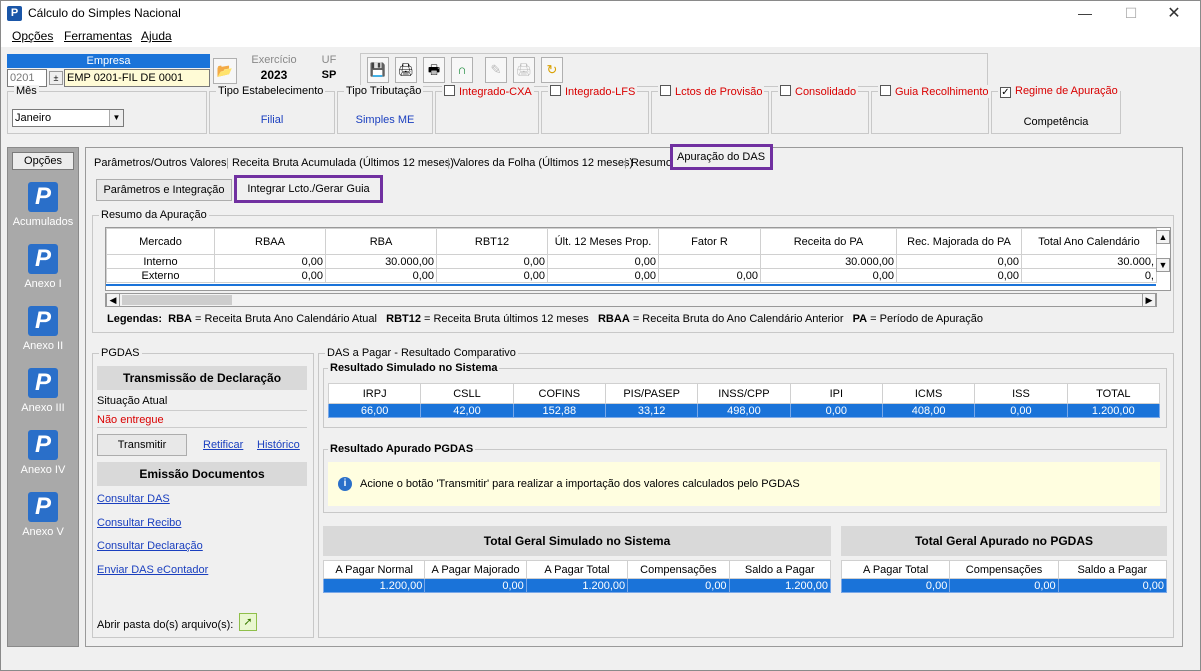 The height and width of the screenshot is (671, 1201). What do you see at coordinates (113, 300) in the screenshot?
I see `scroll-left-icon: ◀` at bounding box center [113, 300].